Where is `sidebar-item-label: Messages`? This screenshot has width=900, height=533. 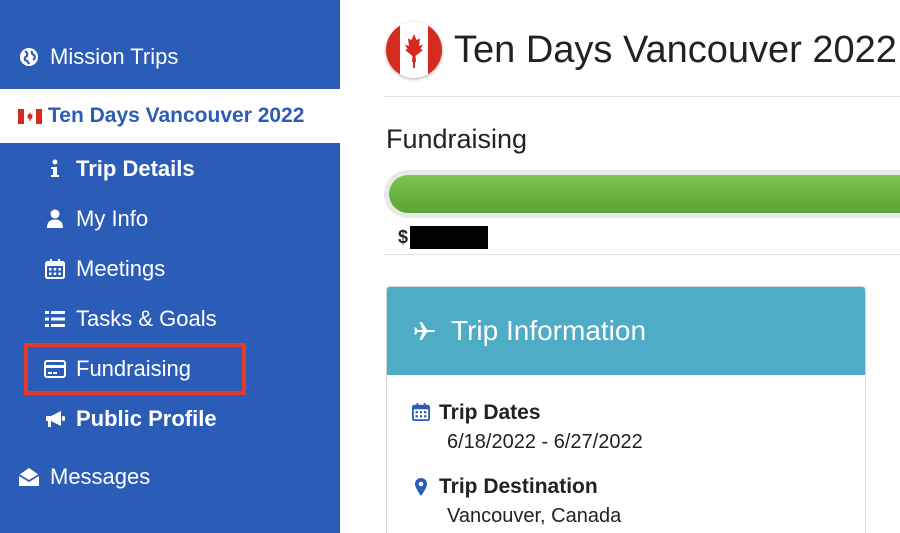
sidebar-item-label: Messages is located at coordinates (100, 476).